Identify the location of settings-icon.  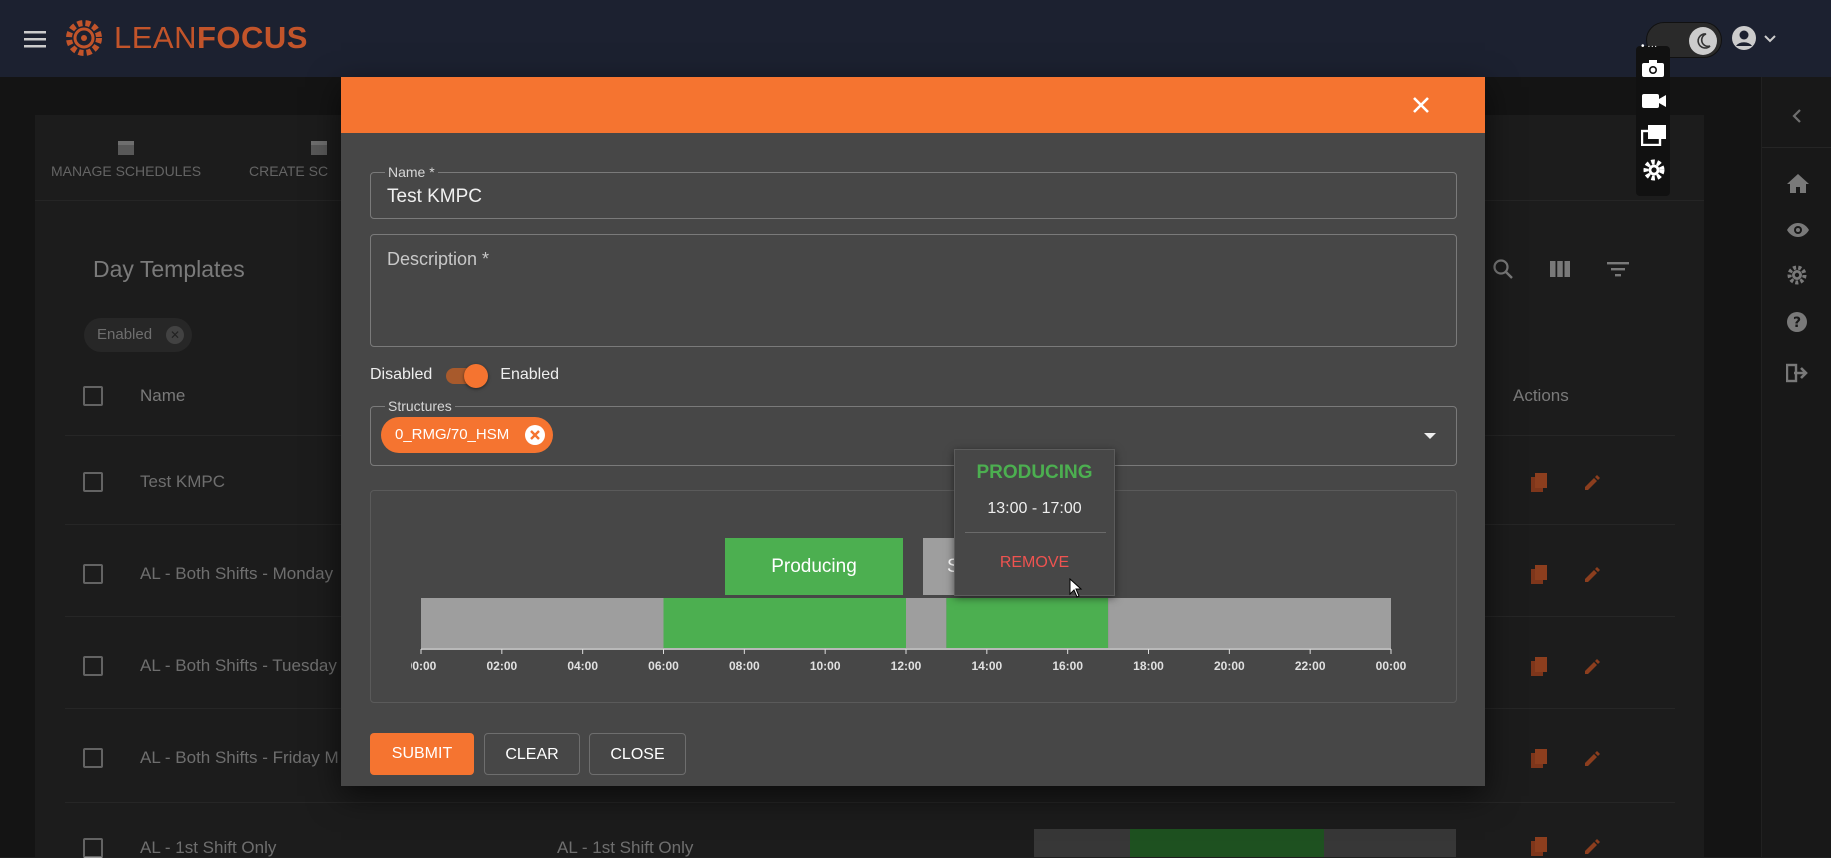
(1654, 170).